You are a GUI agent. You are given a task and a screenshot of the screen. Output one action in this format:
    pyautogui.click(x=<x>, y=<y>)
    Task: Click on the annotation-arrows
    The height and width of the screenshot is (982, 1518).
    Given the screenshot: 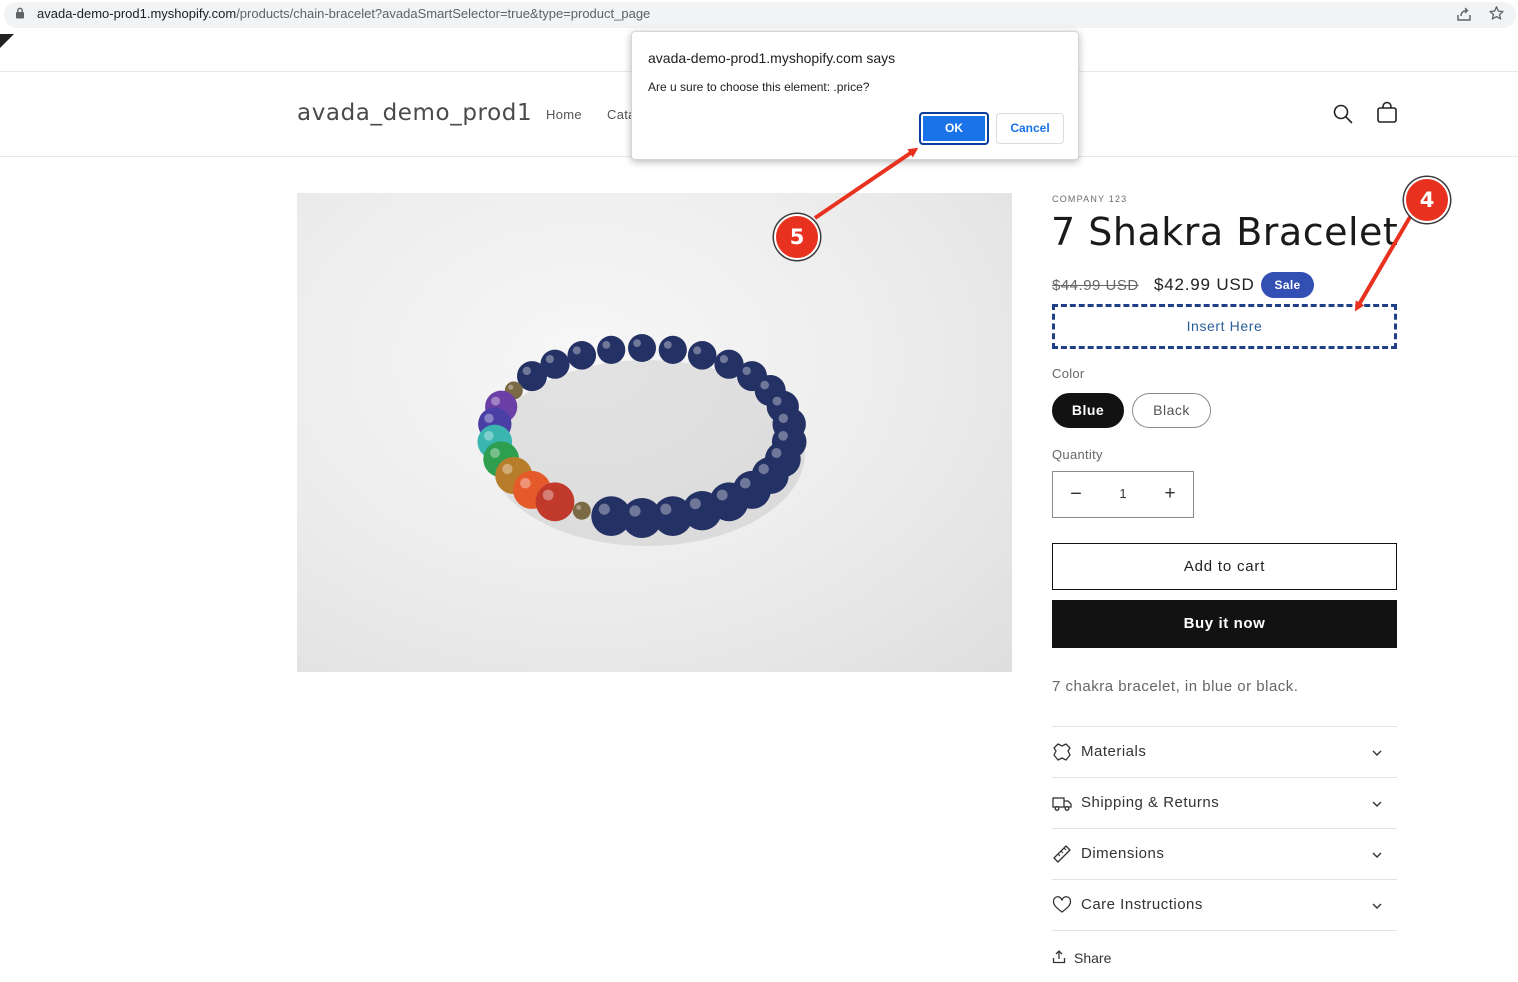 What is the action you would take?
    pyautogui.click(x=1112, y=229)
    